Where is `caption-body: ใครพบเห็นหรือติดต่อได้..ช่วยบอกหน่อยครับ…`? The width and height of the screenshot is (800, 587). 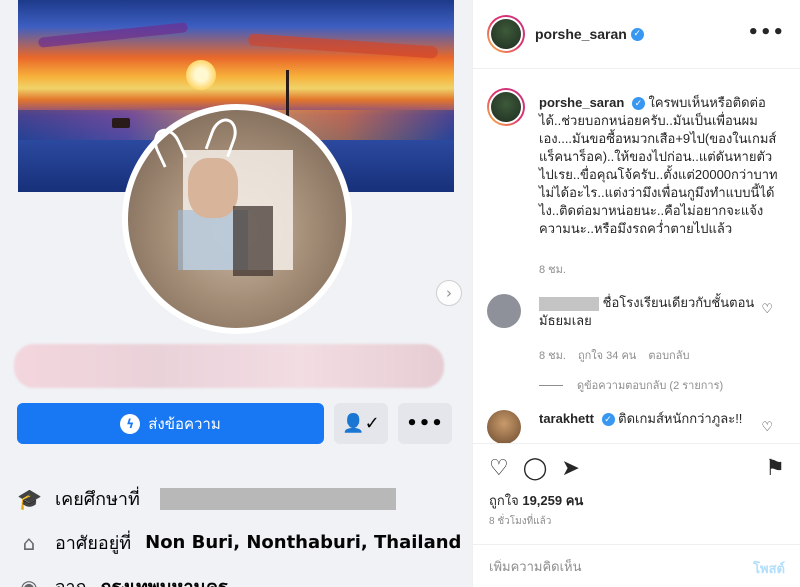
caption-body: ใครพบเห็นหรือติดต่อได้..ช่วยบอกหน่อยครับ… is located at coordinates (658, 165).